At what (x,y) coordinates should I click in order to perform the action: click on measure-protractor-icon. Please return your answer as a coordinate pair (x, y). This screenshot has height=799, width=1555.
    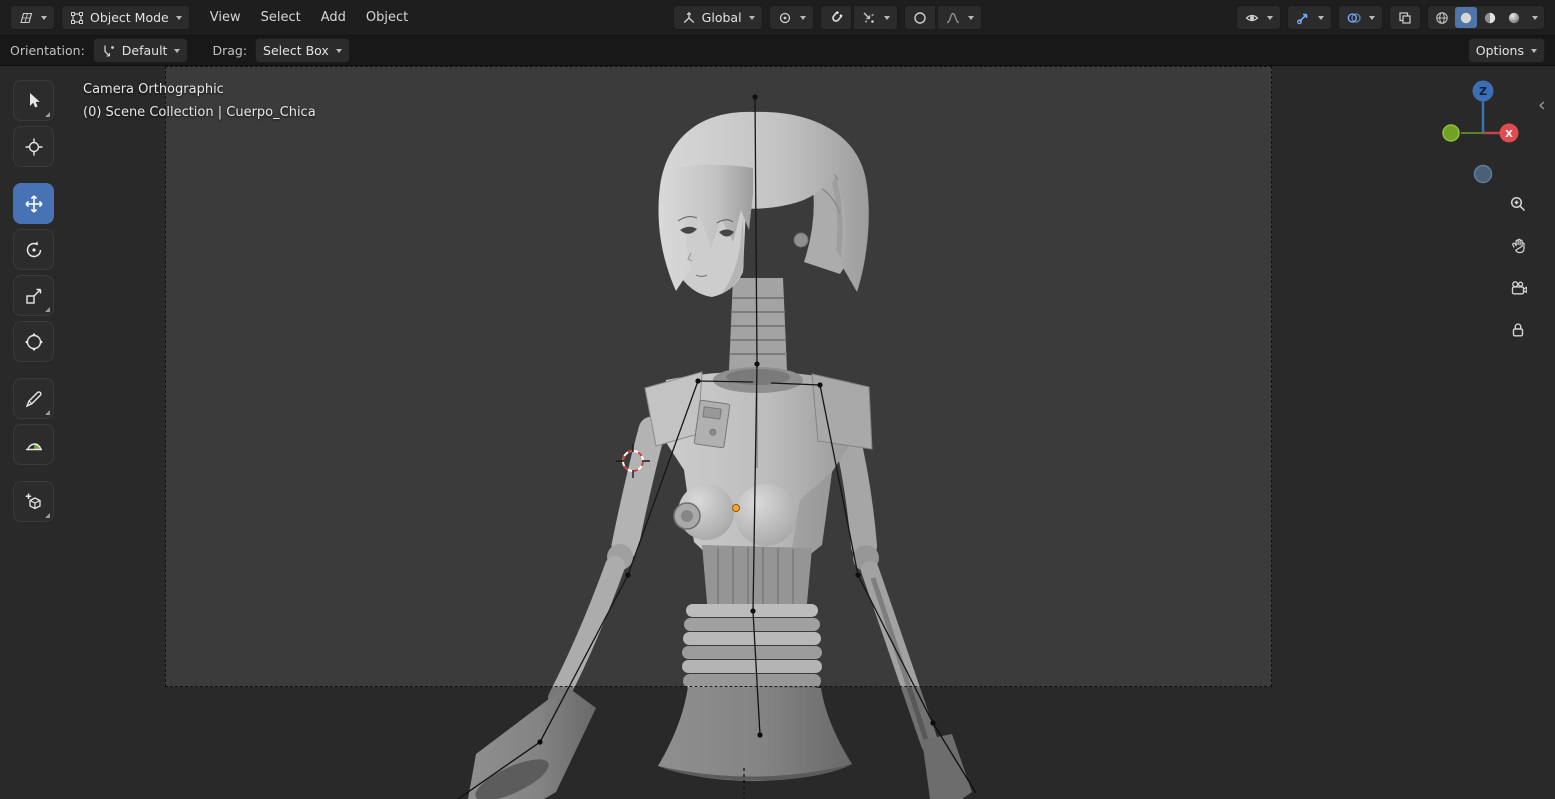
    Looking at the image, I should click on (33, 446).